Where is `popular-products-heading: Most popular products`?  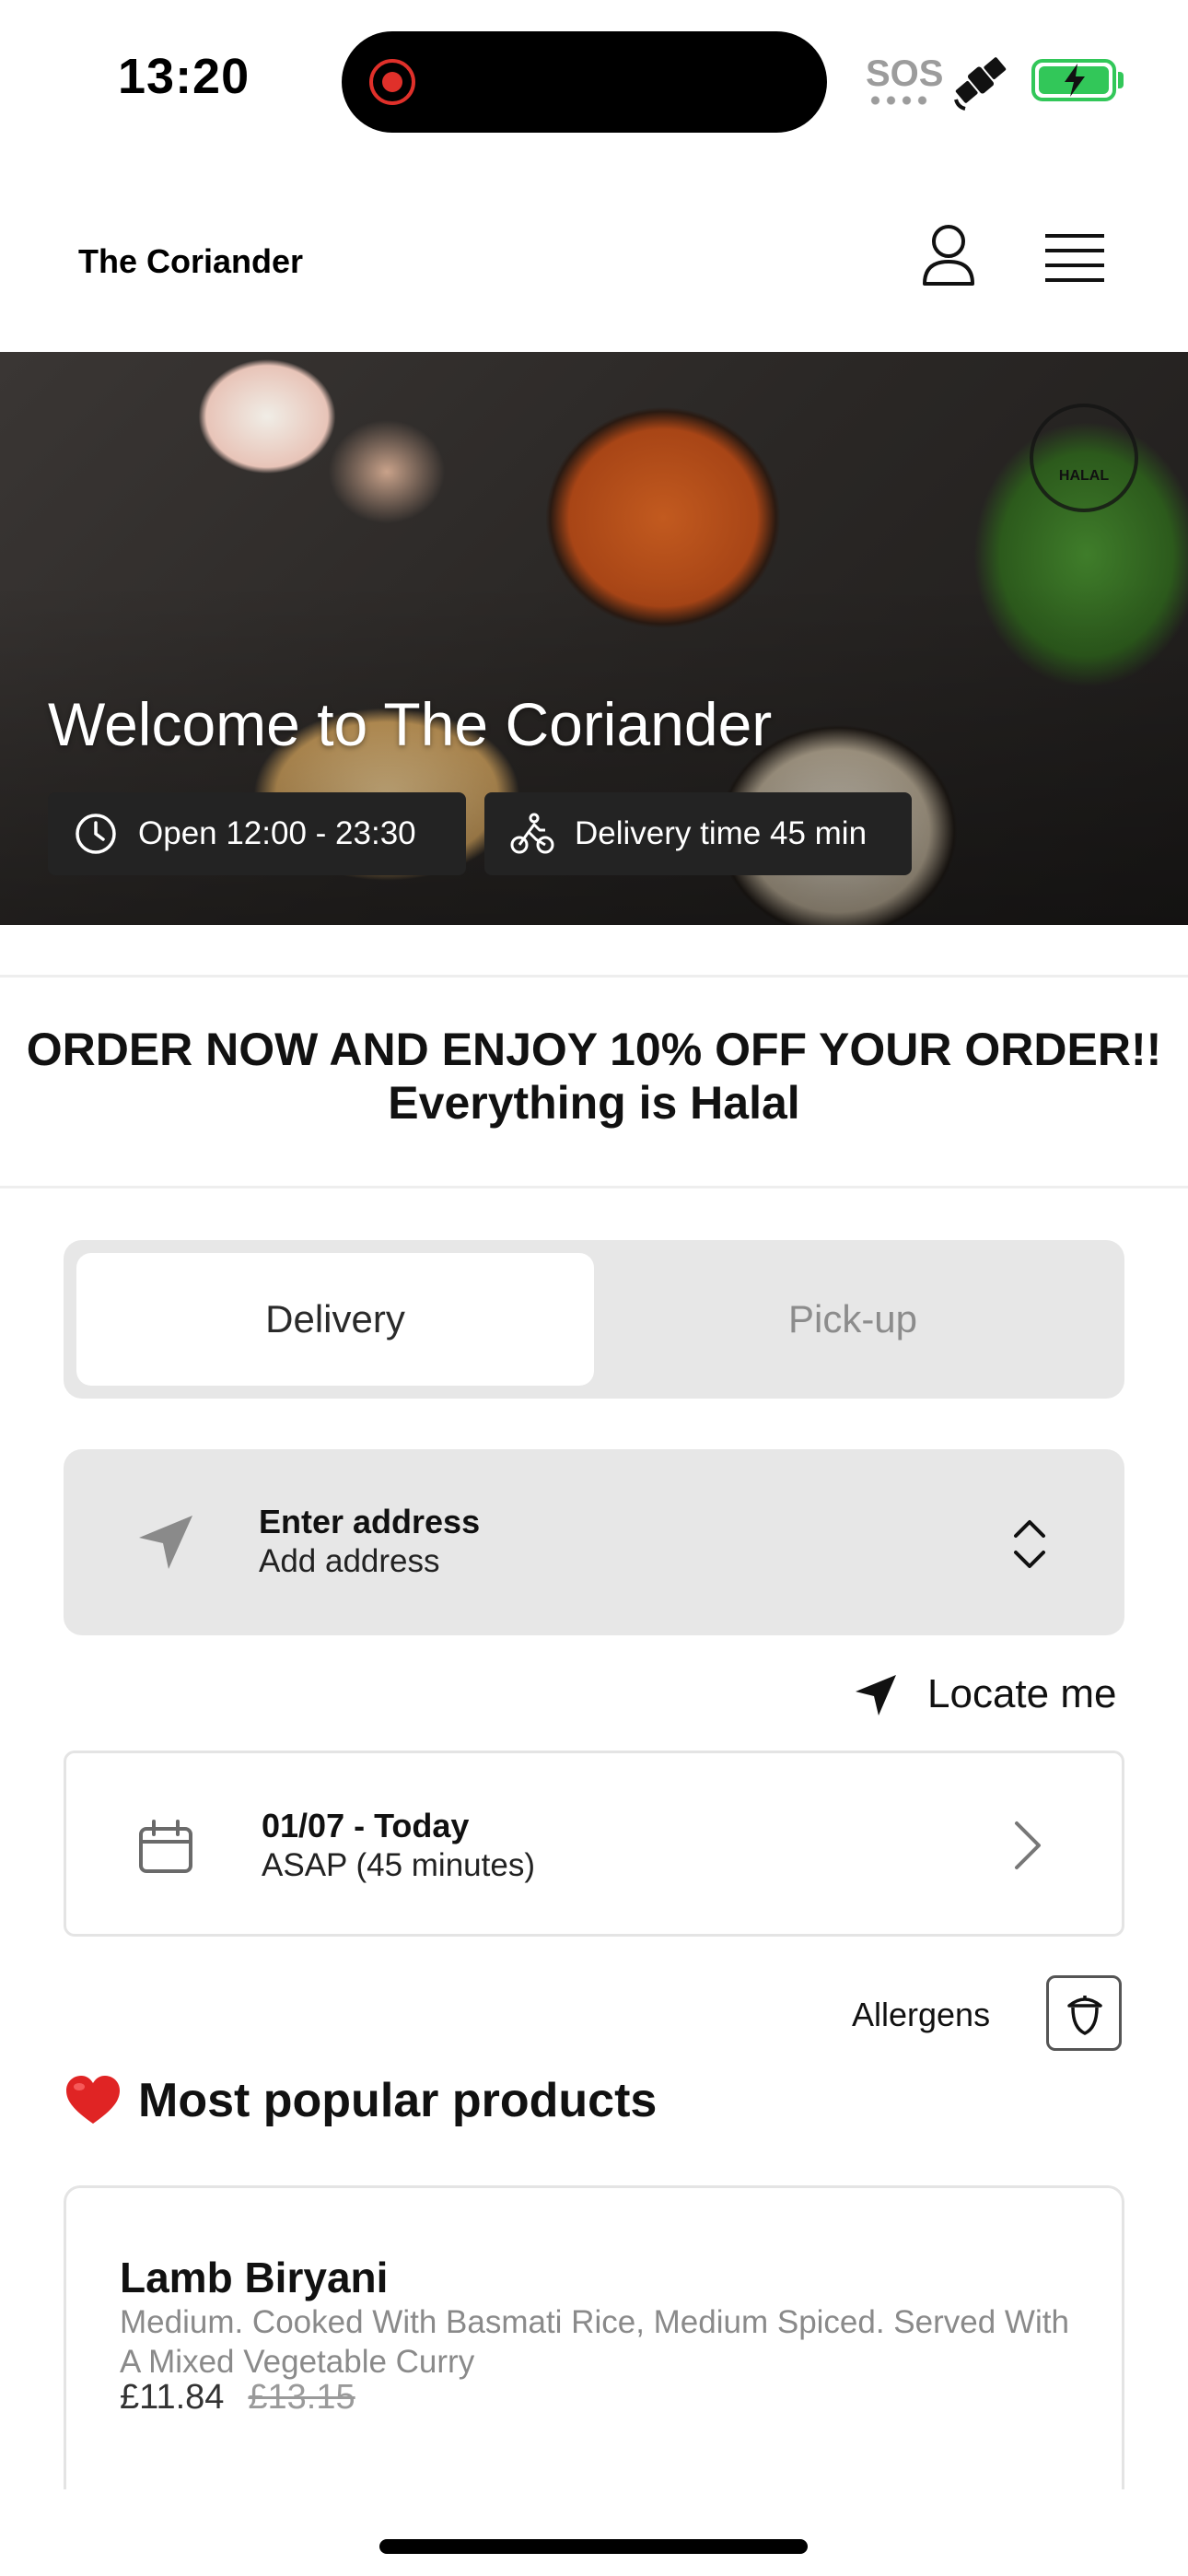 popular-products-heading: Most popular products is located at coordinates (360, 2100).